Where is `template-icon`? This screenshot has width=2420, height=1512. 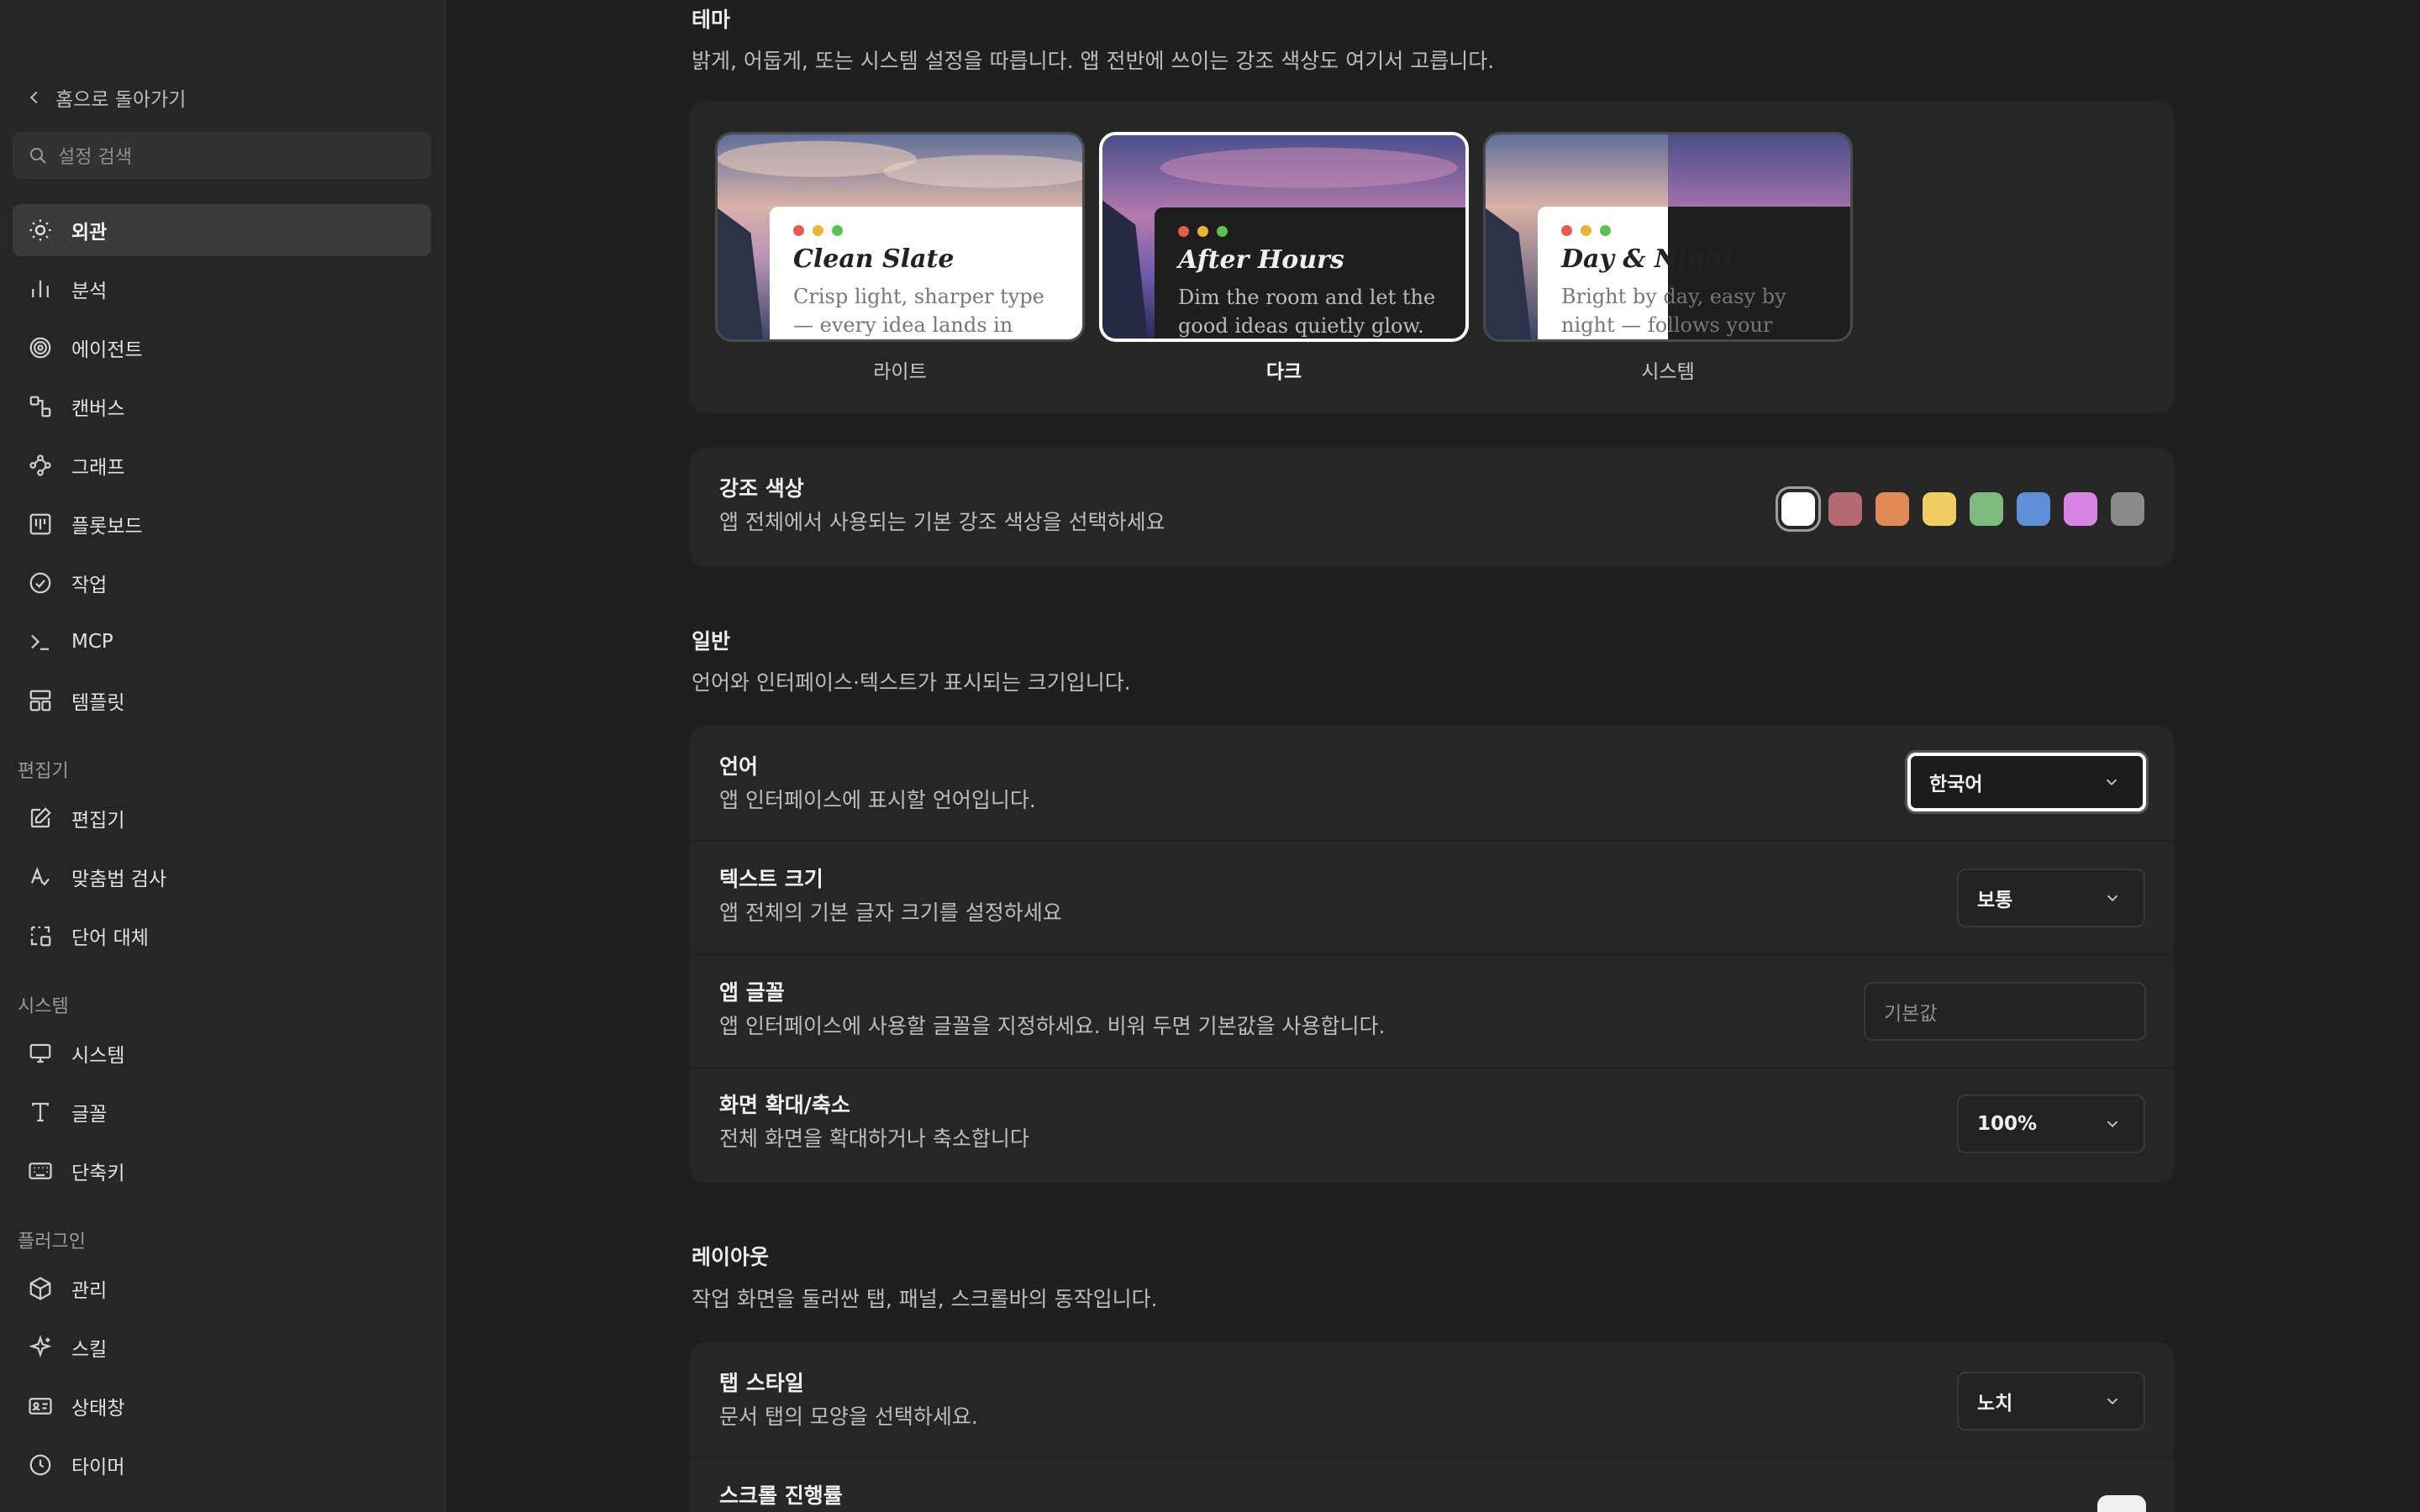
template-icon is located at coordinates (40, 700).